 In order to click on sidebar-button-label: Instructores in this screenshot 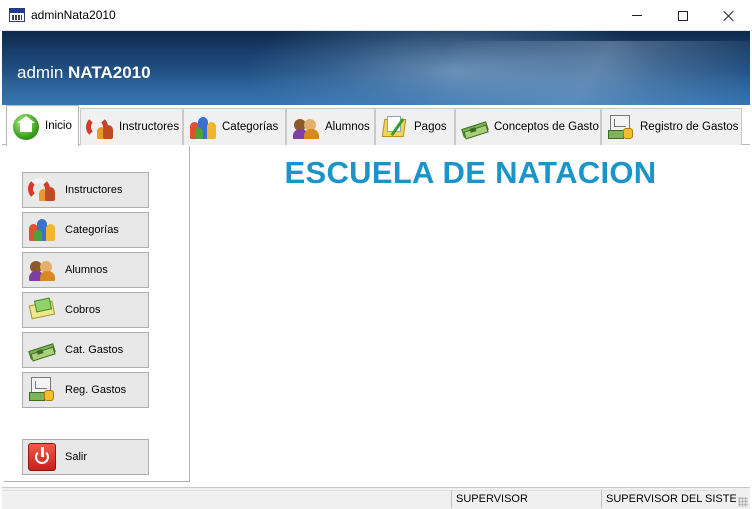, I will do `click(94, 190)`.